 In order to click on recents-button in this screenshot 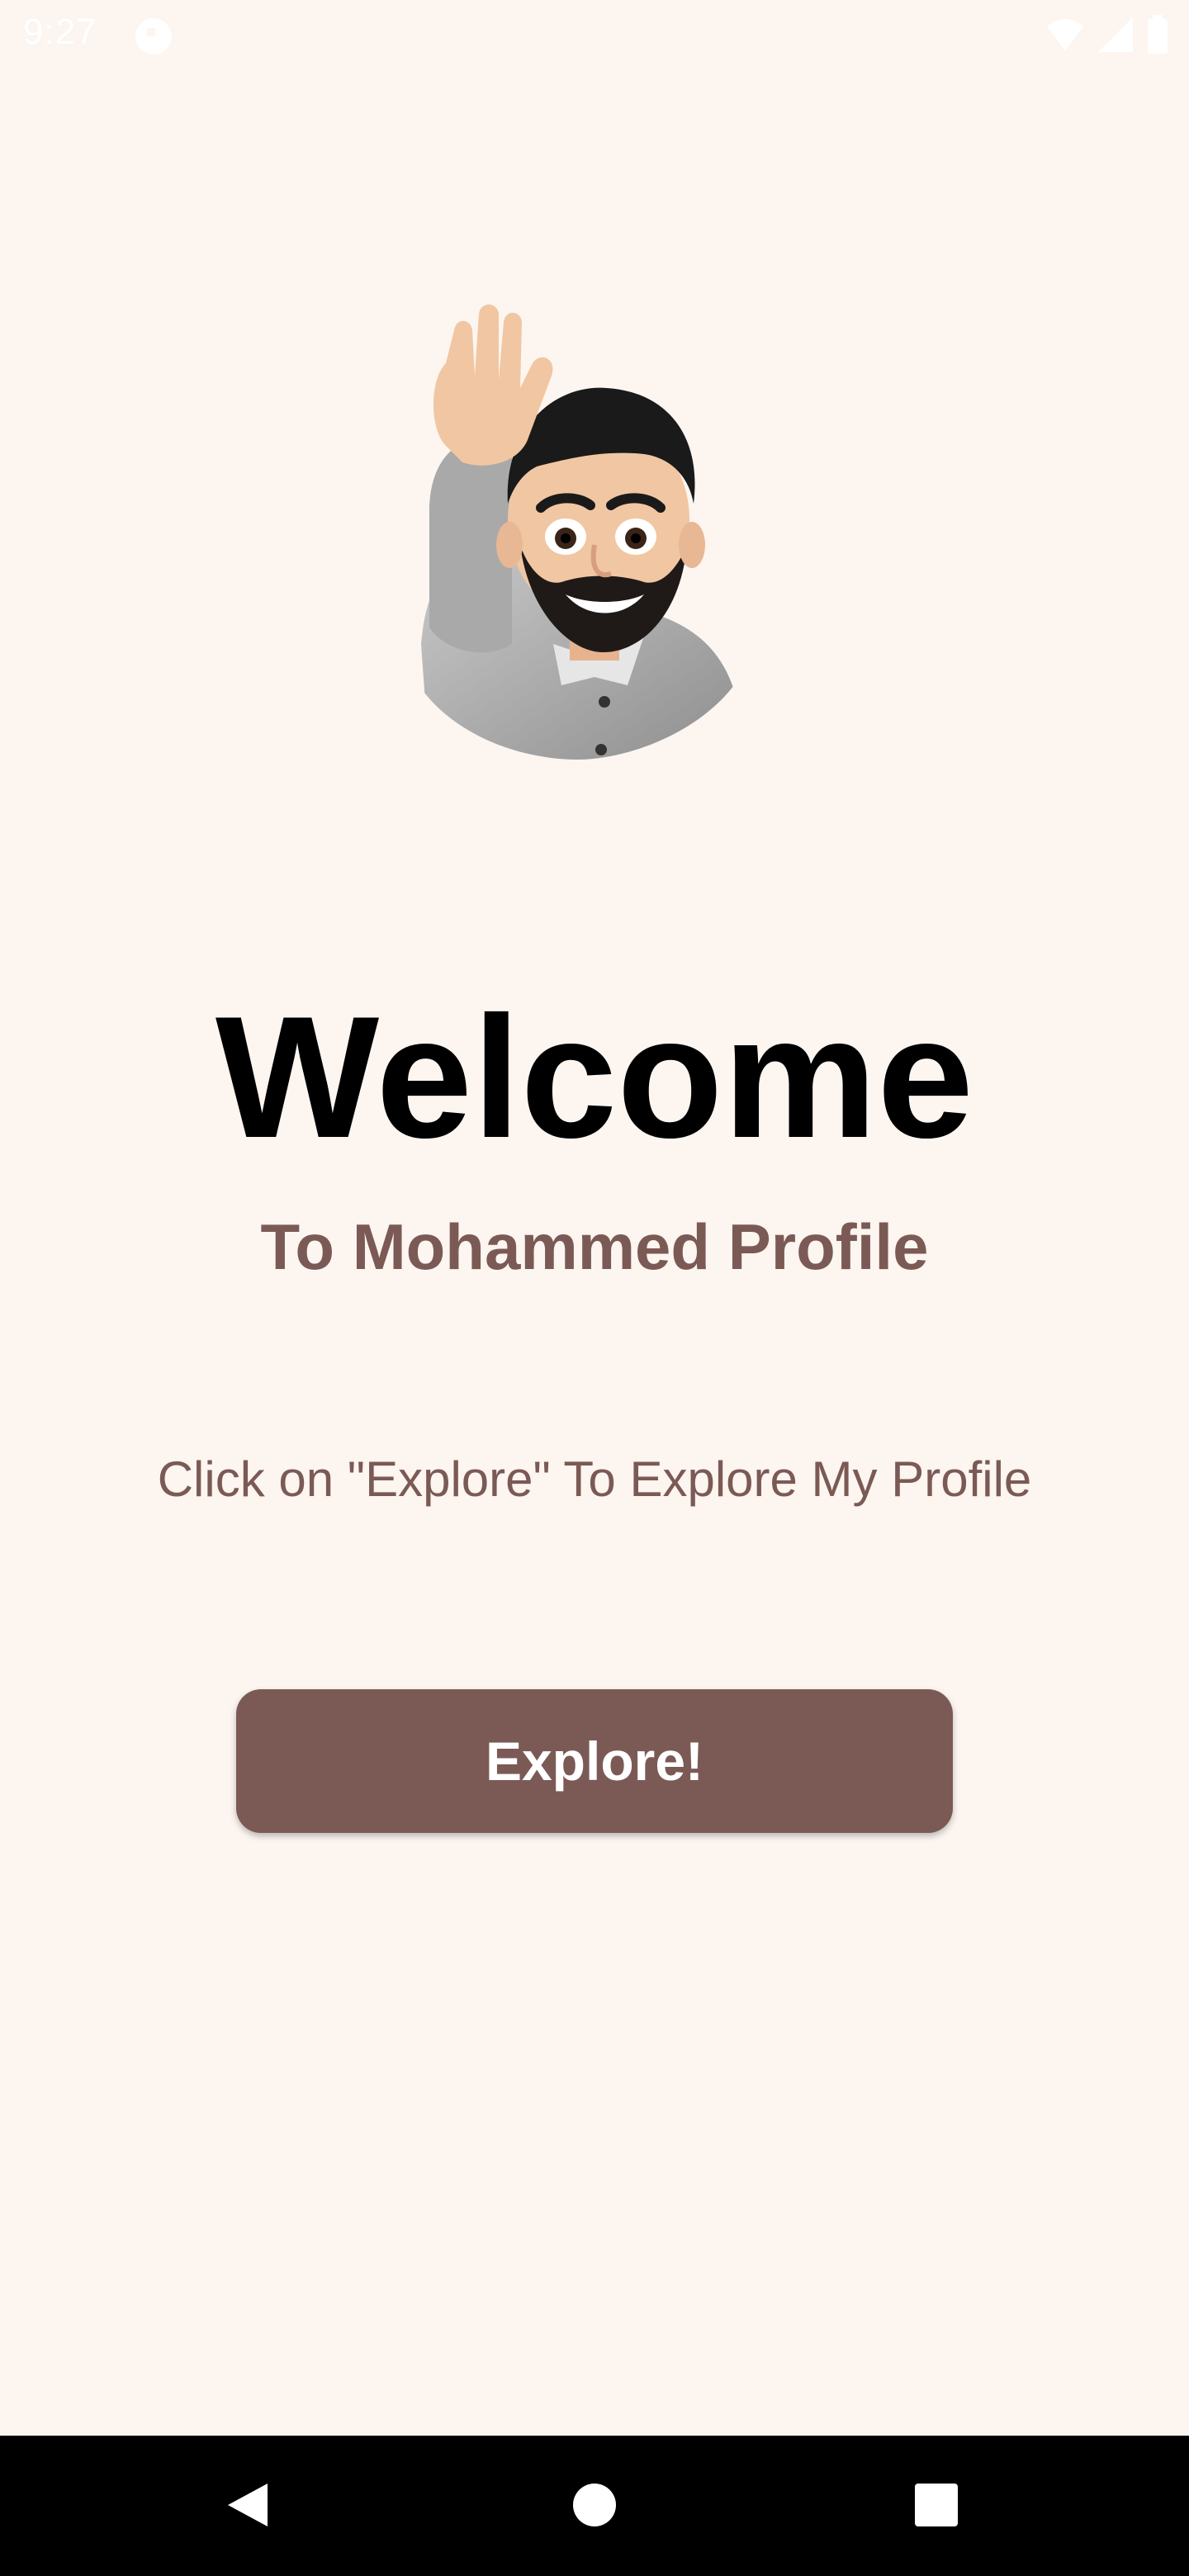, I will do `click(936, 2506)`.